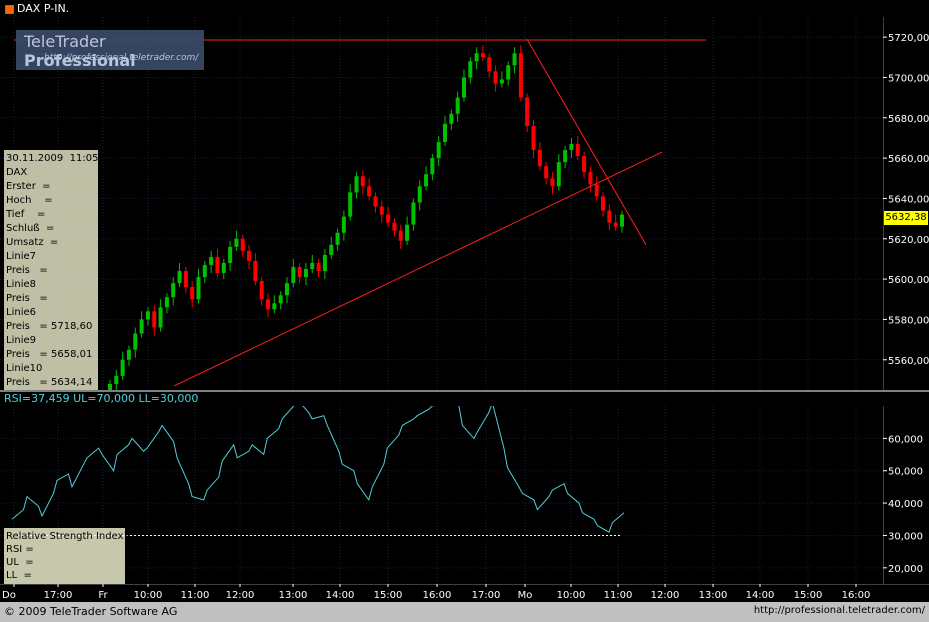 The width and height of the screenshot is (929, 622). What do you see at coordinates (905, 439) in the screenshot?
I see `rsi-axis-label: 60,000` at bounding box center [905, 439].